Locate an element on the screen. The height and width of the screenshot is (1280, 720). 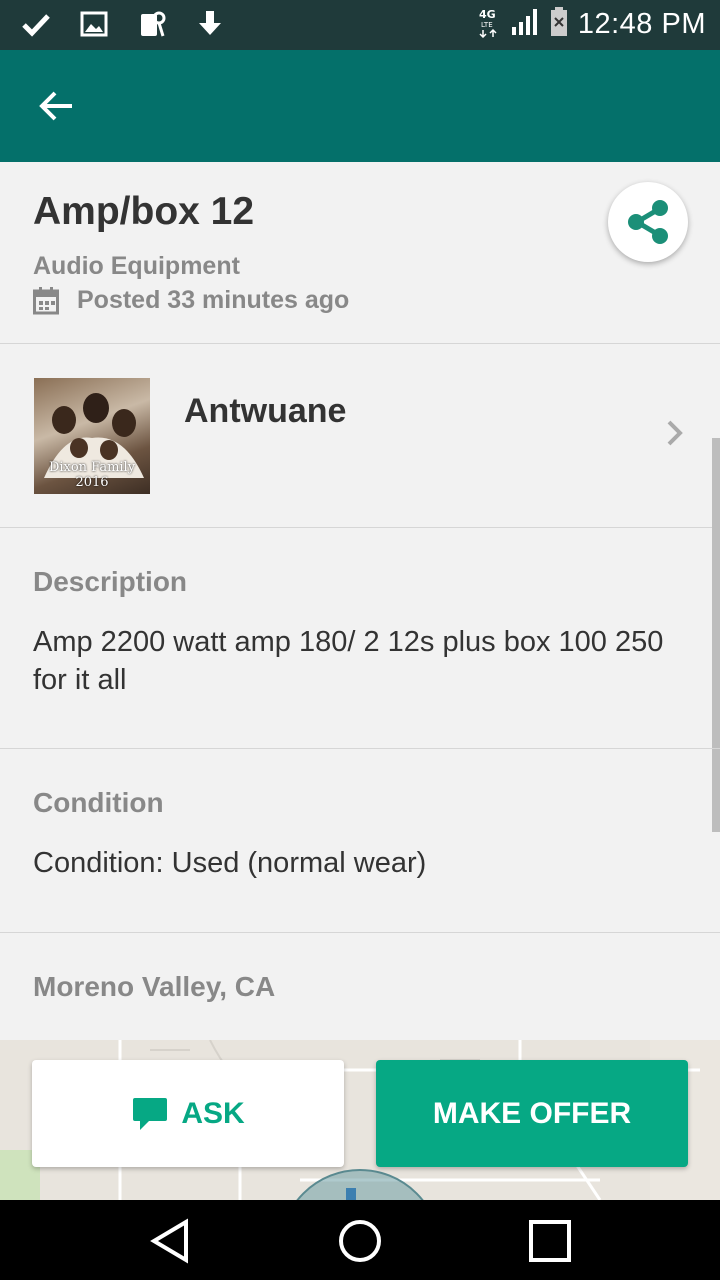
condition-text: Condition: Used (normal wear) is located at coordinates (230, 863).